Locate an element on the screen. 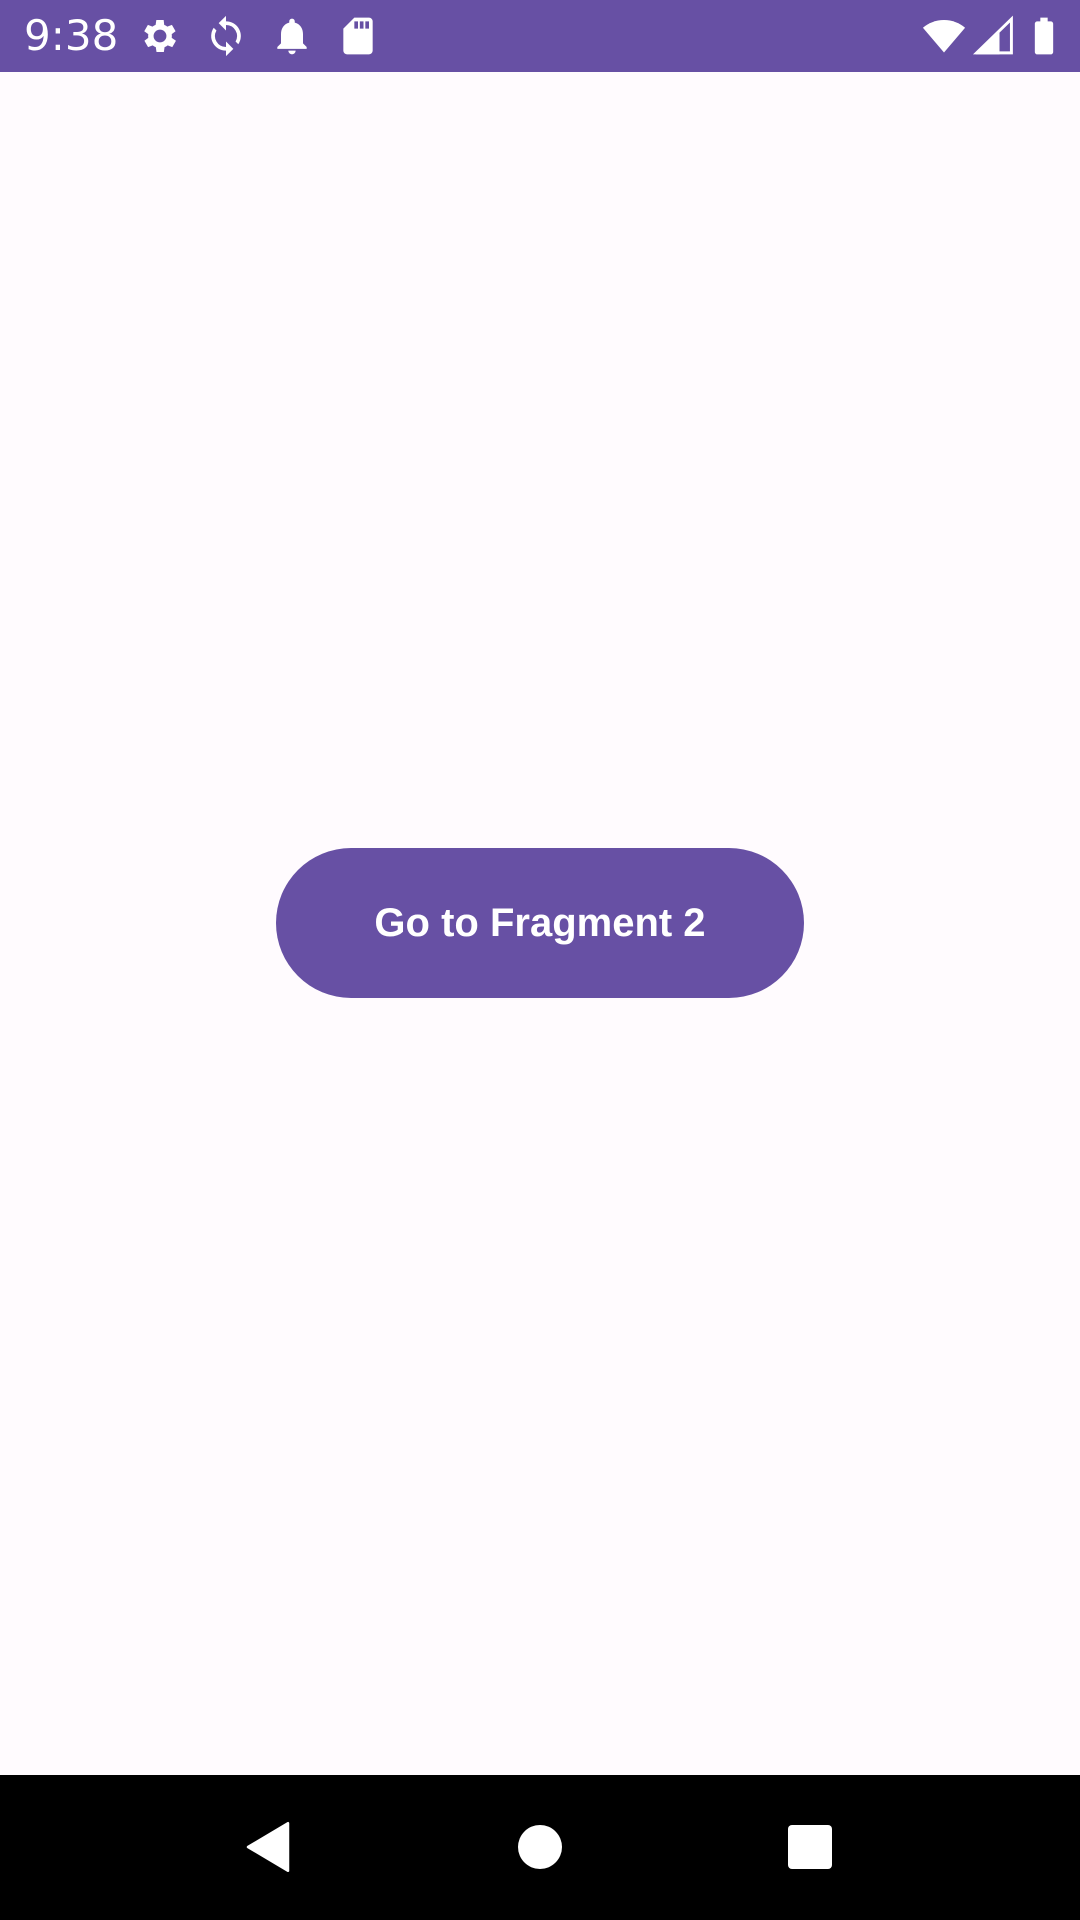 The width and height of the screenshot is (1080, 1920). cellular-signal-icon is located at coordinates (994, 36).